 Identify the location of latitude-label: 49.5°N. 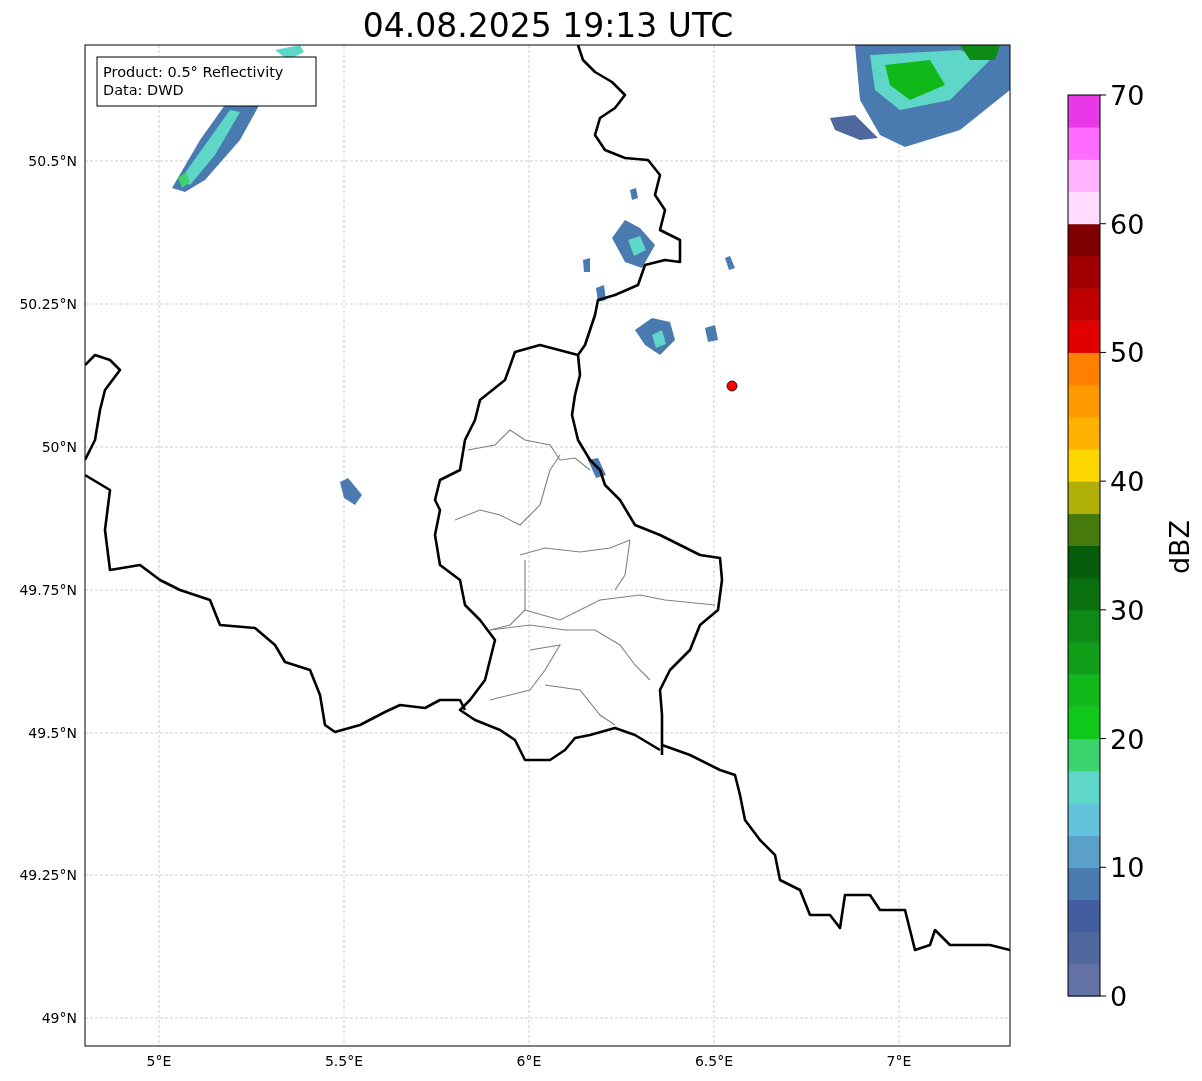
(52, 733).